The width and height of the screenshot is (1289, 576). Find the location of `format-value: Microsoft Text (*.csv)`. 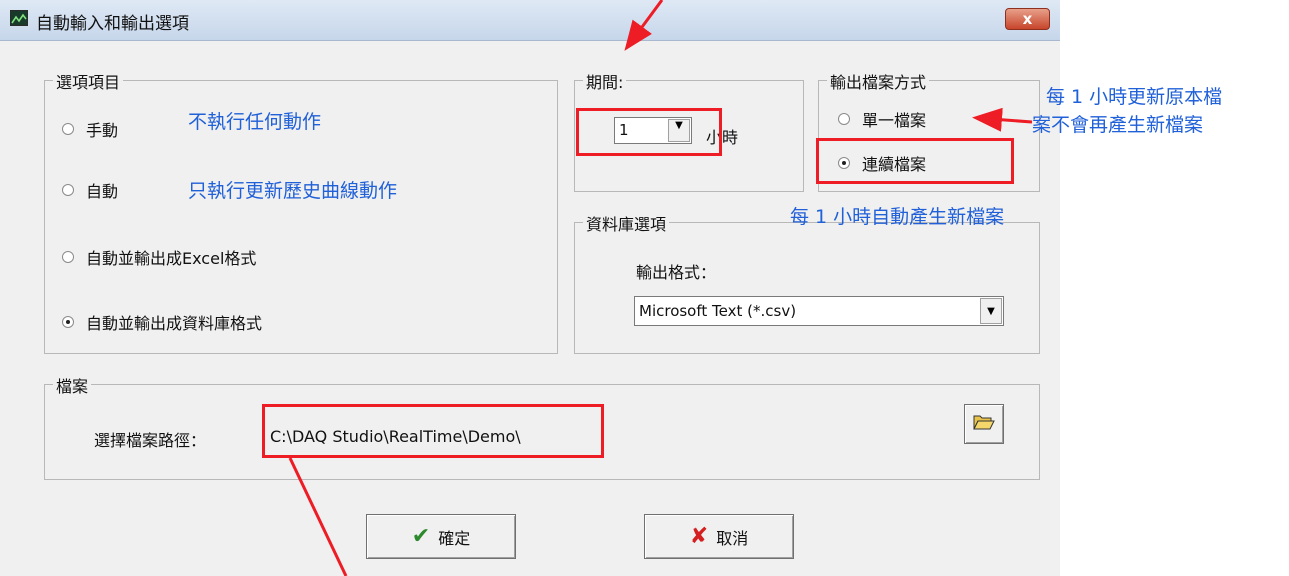

format-value: Microsoft Text (*.csv) is located at coordinates (718, 311).